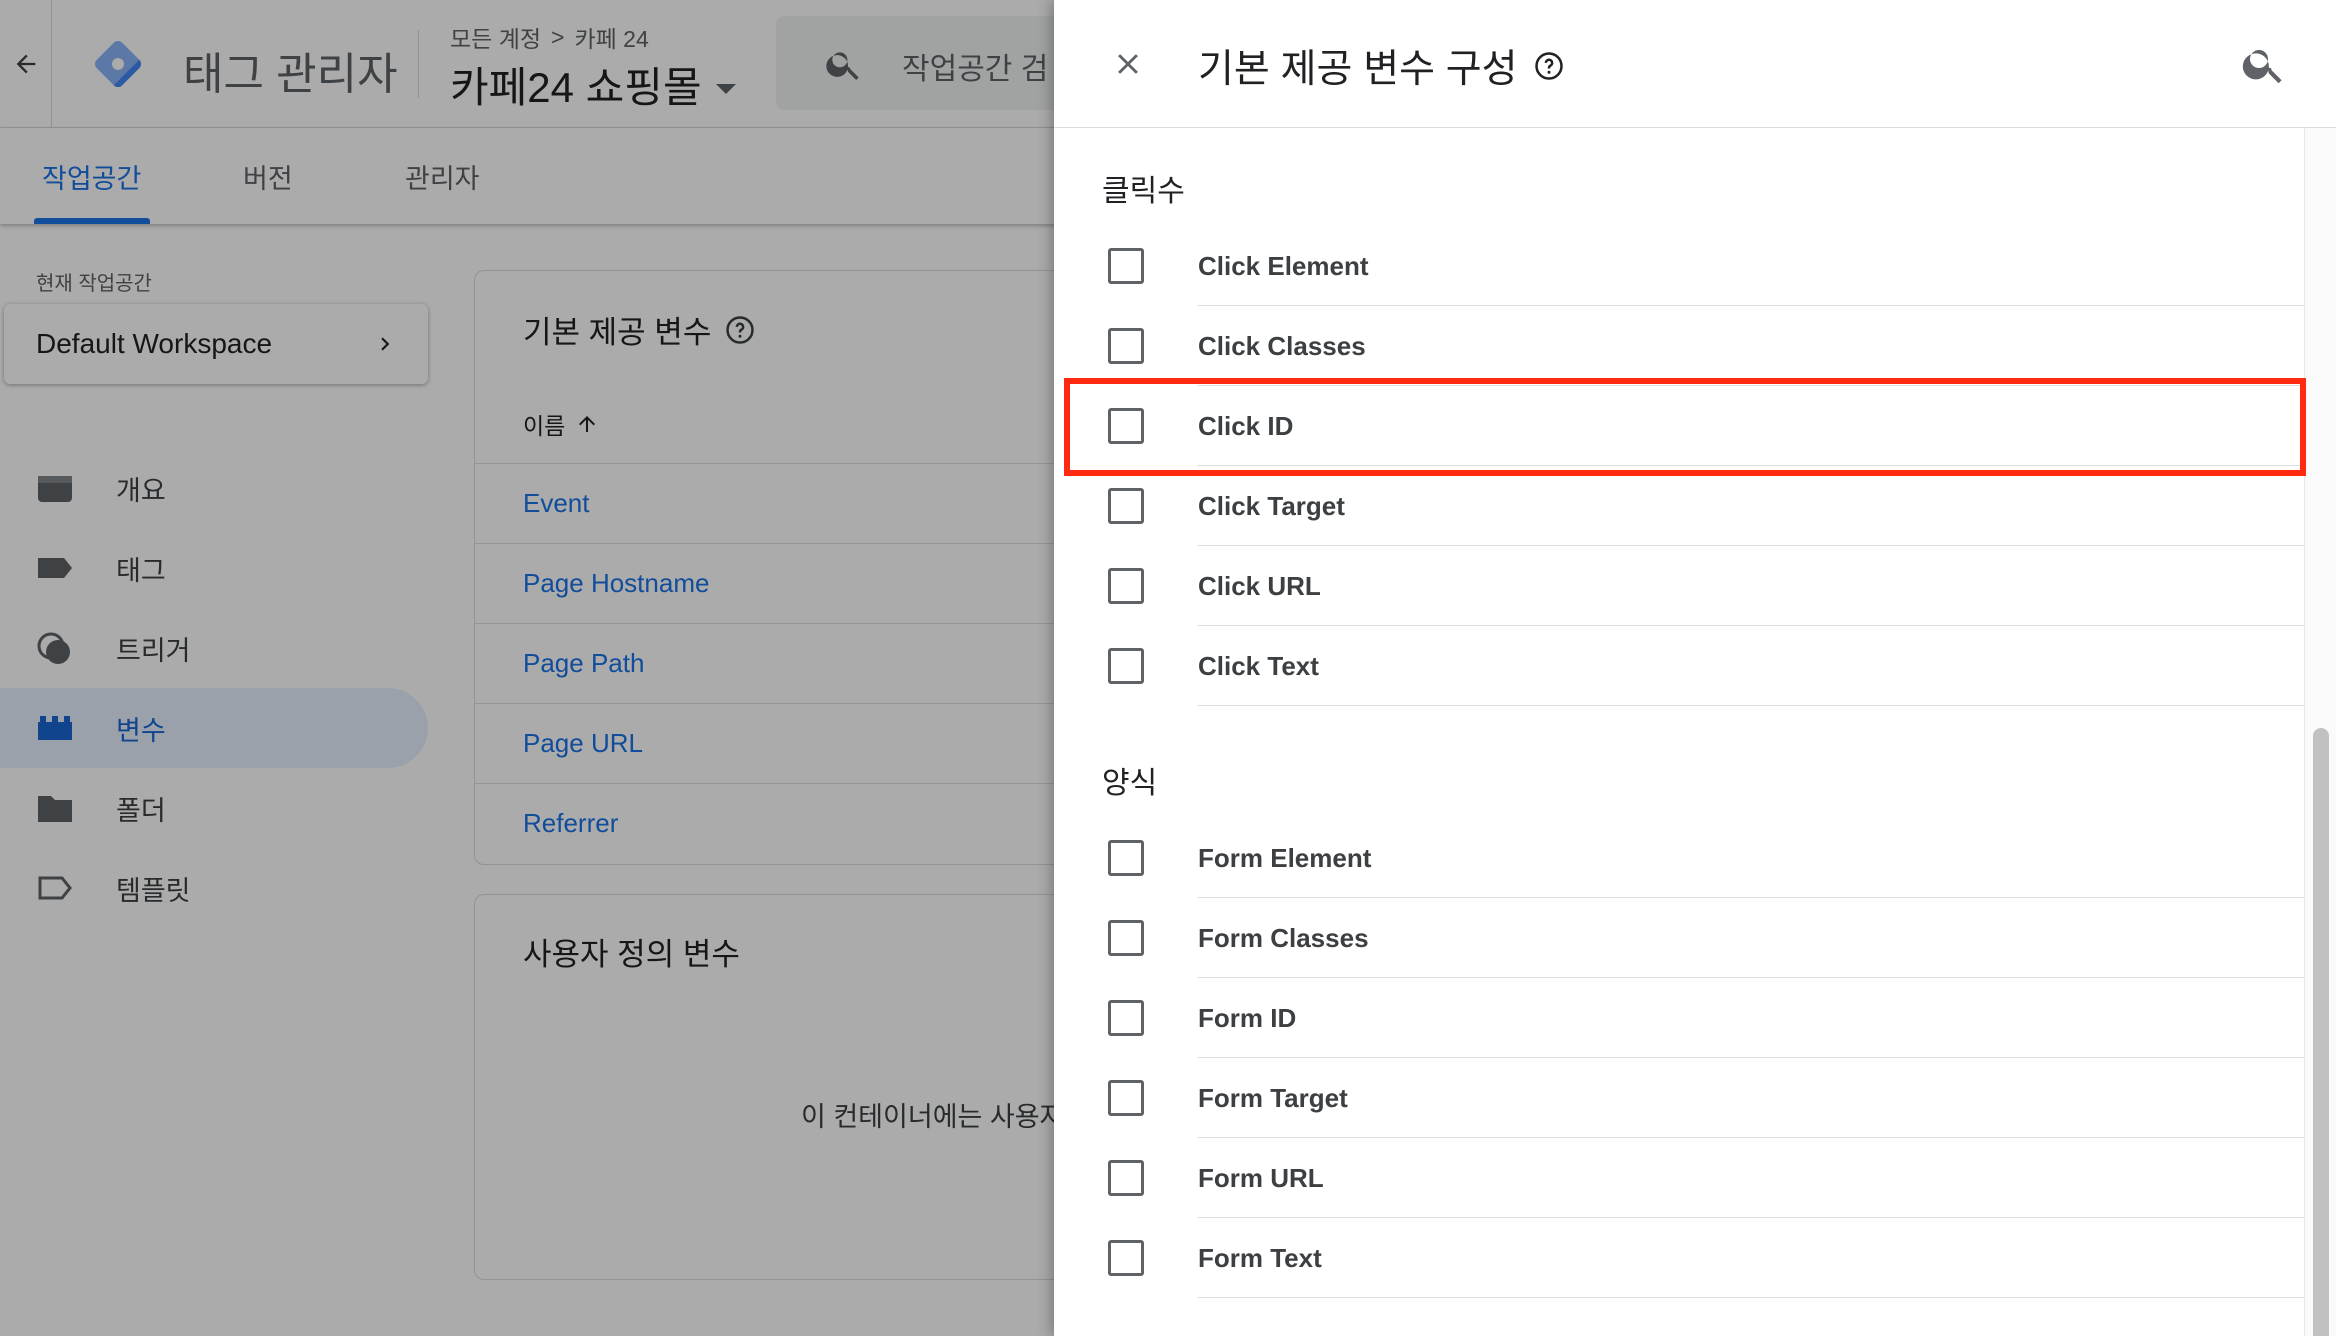  What do you see at coordinates (1260, 1257) in the screenshot?
I see `option-label: Form Text` at bounding box center [1260, 1257].